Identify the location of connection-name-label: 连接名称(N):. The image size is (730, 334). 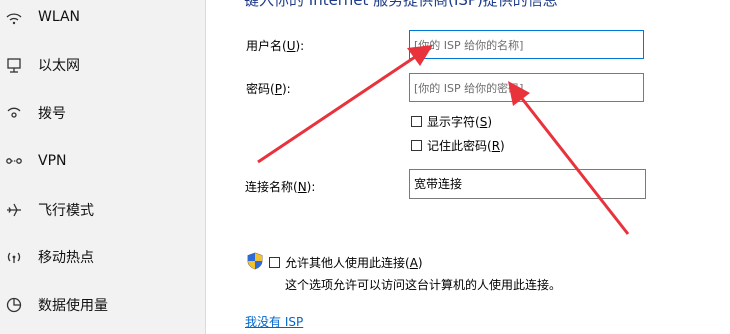
(280, 187).